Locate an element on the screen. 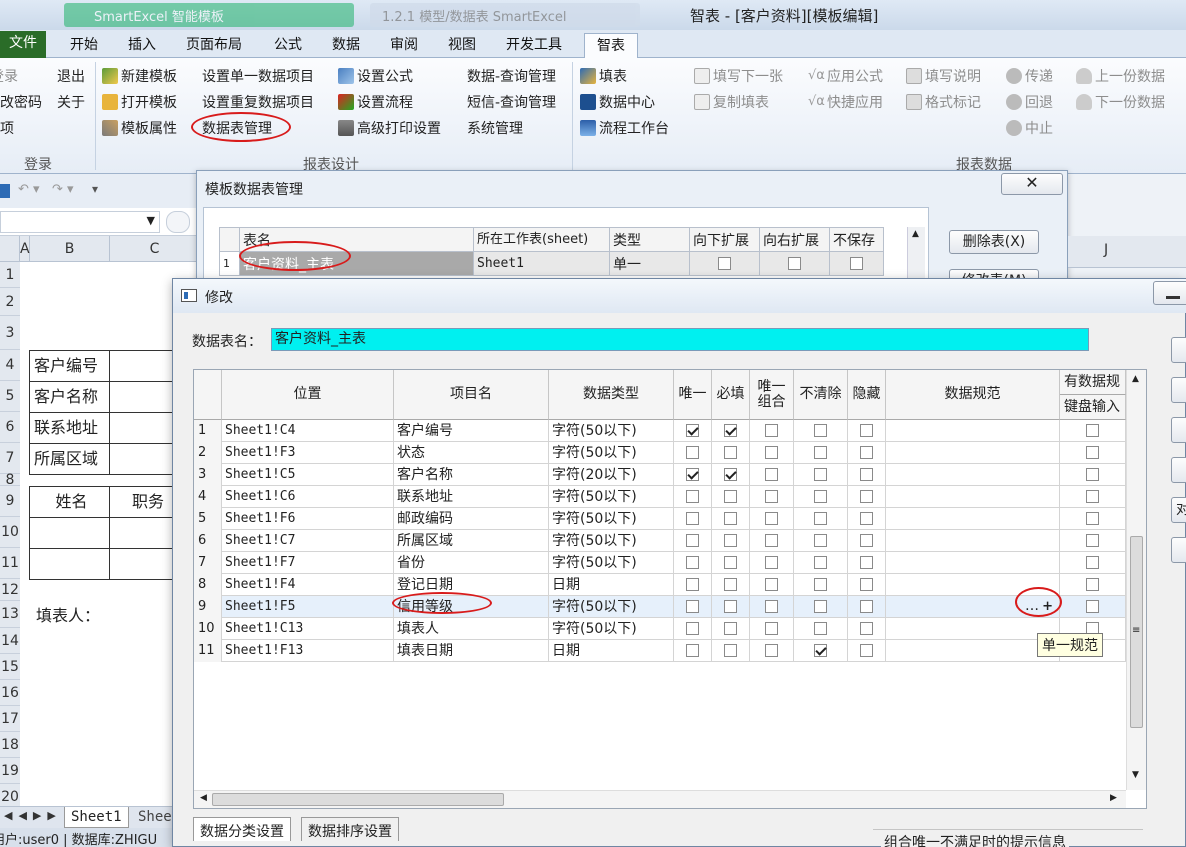  item-name-cell: 状态 is located at coordinates (471, 453).